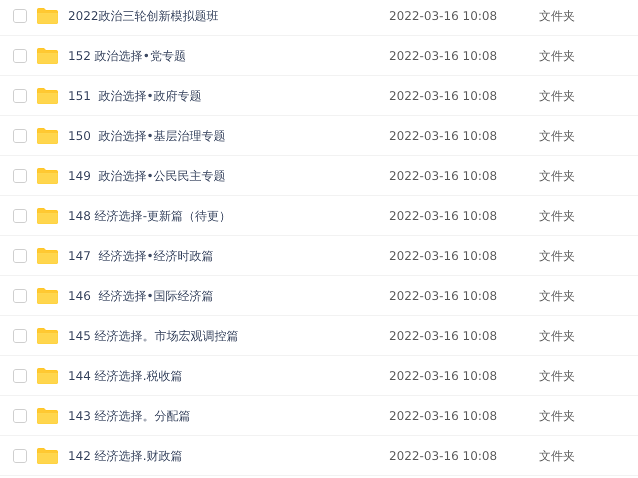 The width and height of the screenshot is (638, 478). What do you see at coordinates (228, 415) in the screenshot?
I see `file-name: 143 经济选择。分配篇` at bounding box center [228, 415].